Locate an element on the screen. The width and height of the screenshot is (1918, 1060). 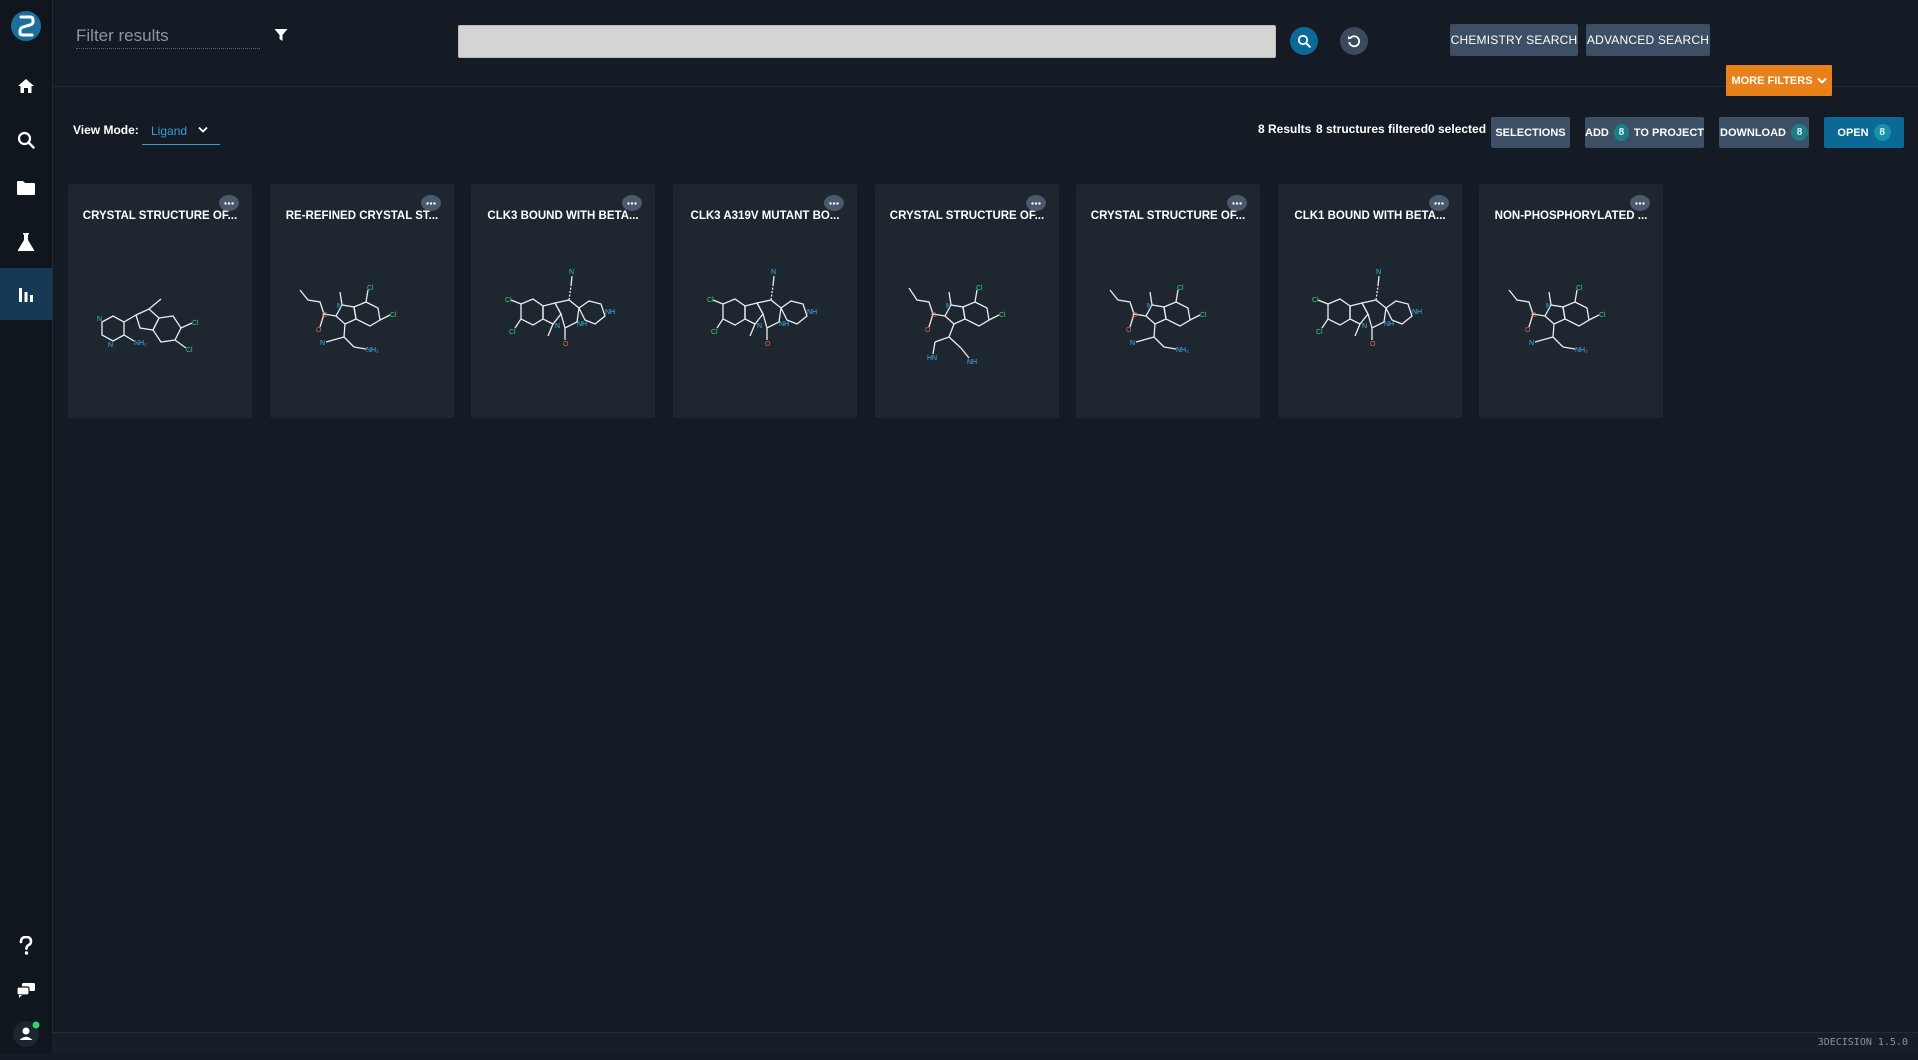
selected-count: 0 selected is located at coordinates (1457, 129).